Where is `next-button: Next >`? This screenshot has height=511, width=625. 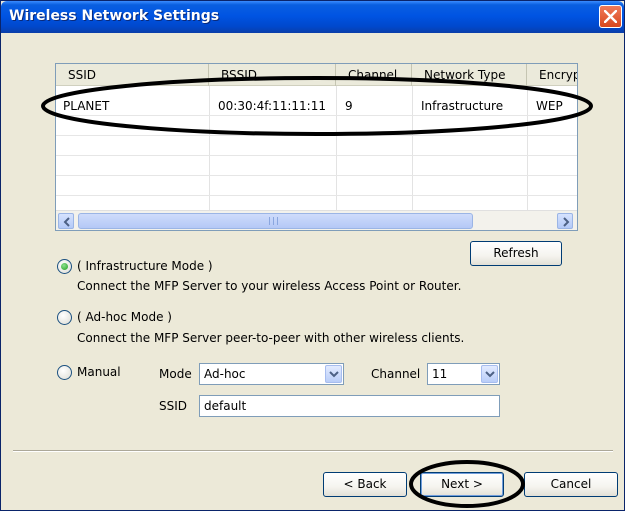
next-button: Next > is located at coordinates (462, 484).